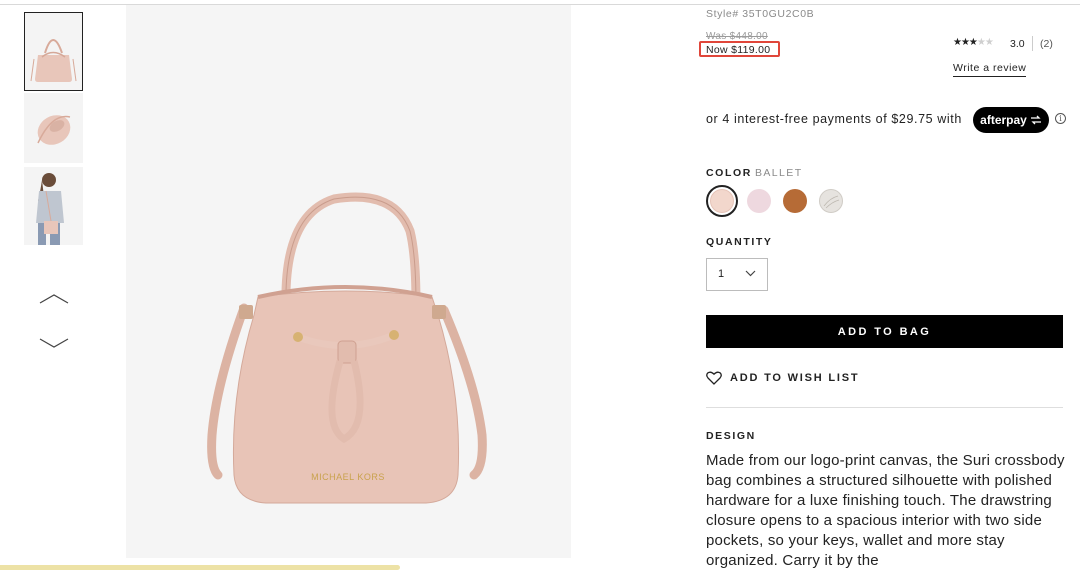  What do you see at coordinates (53, 206) in the screenshot?
I see `thumbnail-model` at bounding box center [53, 206].